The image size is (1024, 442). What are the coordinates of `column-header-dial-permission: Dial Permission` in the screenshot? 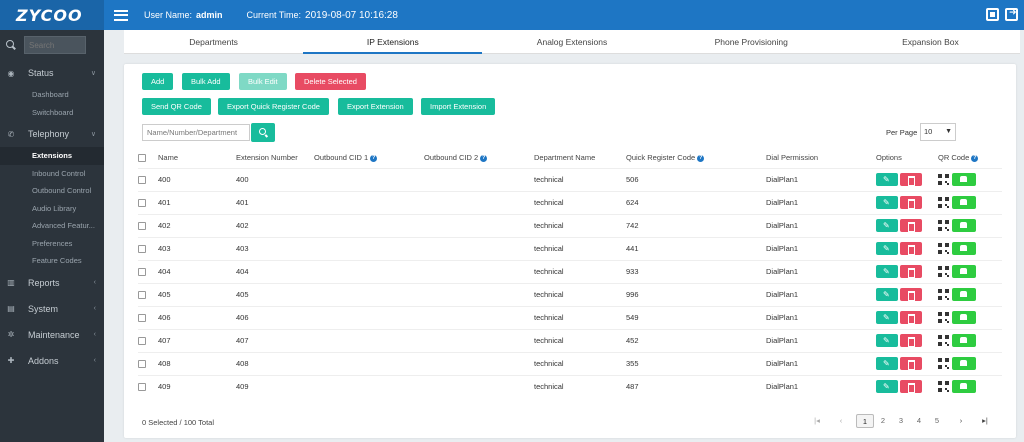 It's located at (821, 158).